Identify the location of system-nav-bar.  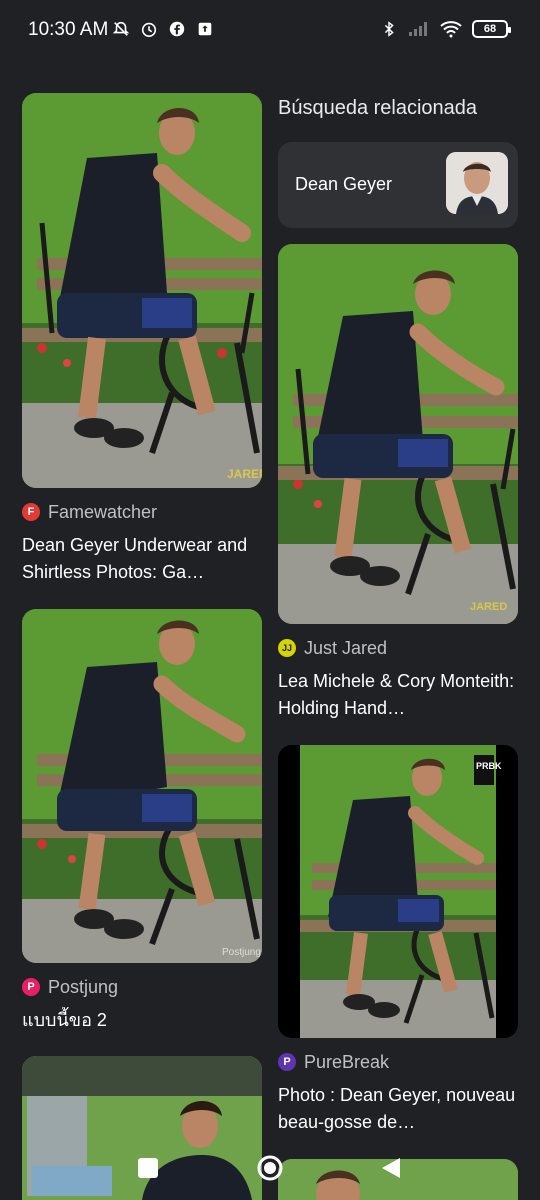
(270, 1170).